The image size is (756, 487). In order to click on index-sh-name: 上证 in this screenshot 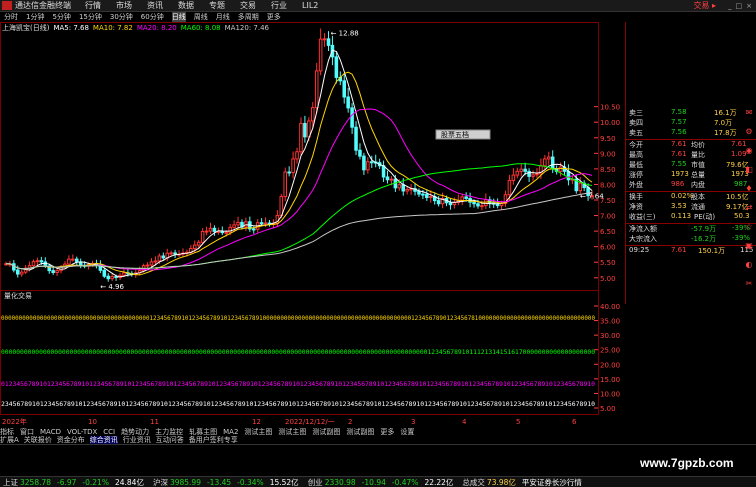, I will do `click(10, 482)`.